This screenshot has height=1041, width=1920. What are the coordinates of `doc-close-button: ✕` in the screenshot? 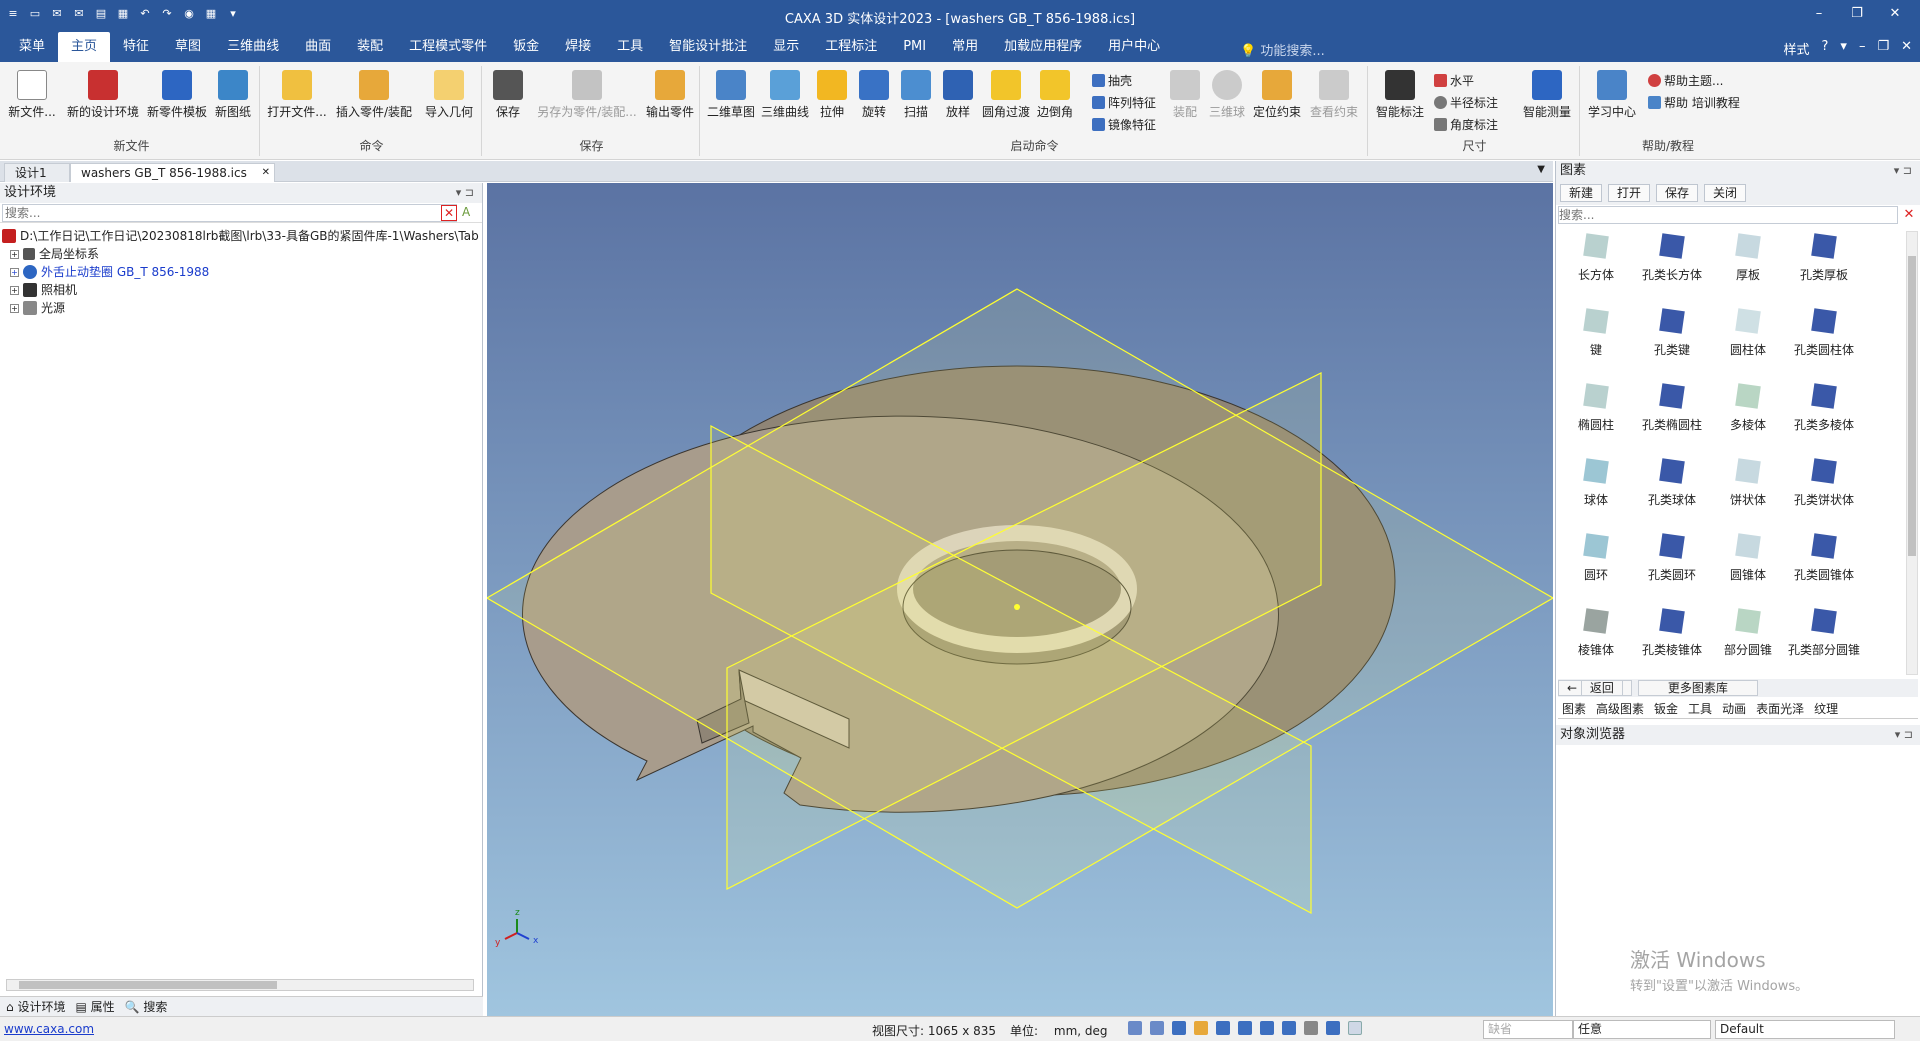 It's located at (1906, 48).